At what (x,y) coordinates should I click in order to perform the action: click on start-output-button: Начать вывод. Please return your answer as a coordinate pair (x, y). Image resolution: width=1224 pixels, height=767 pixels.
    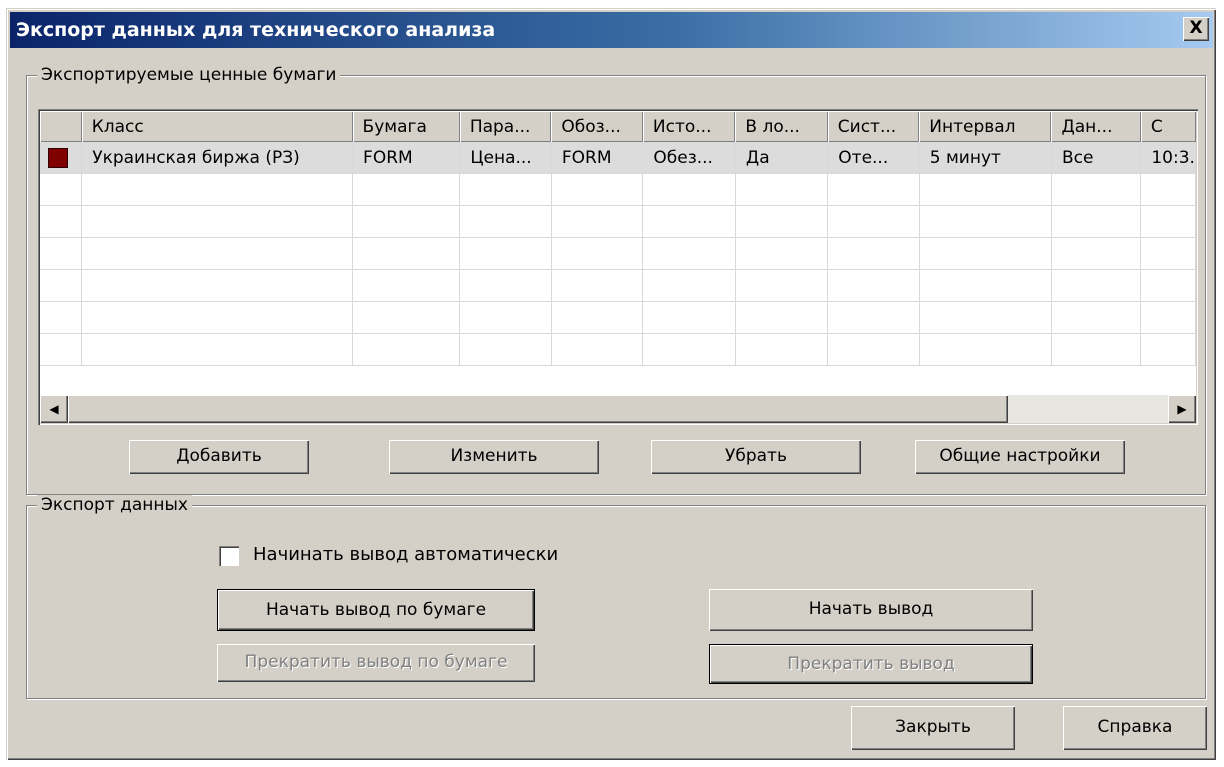
    Looking at the image, I should click on (871, 610).